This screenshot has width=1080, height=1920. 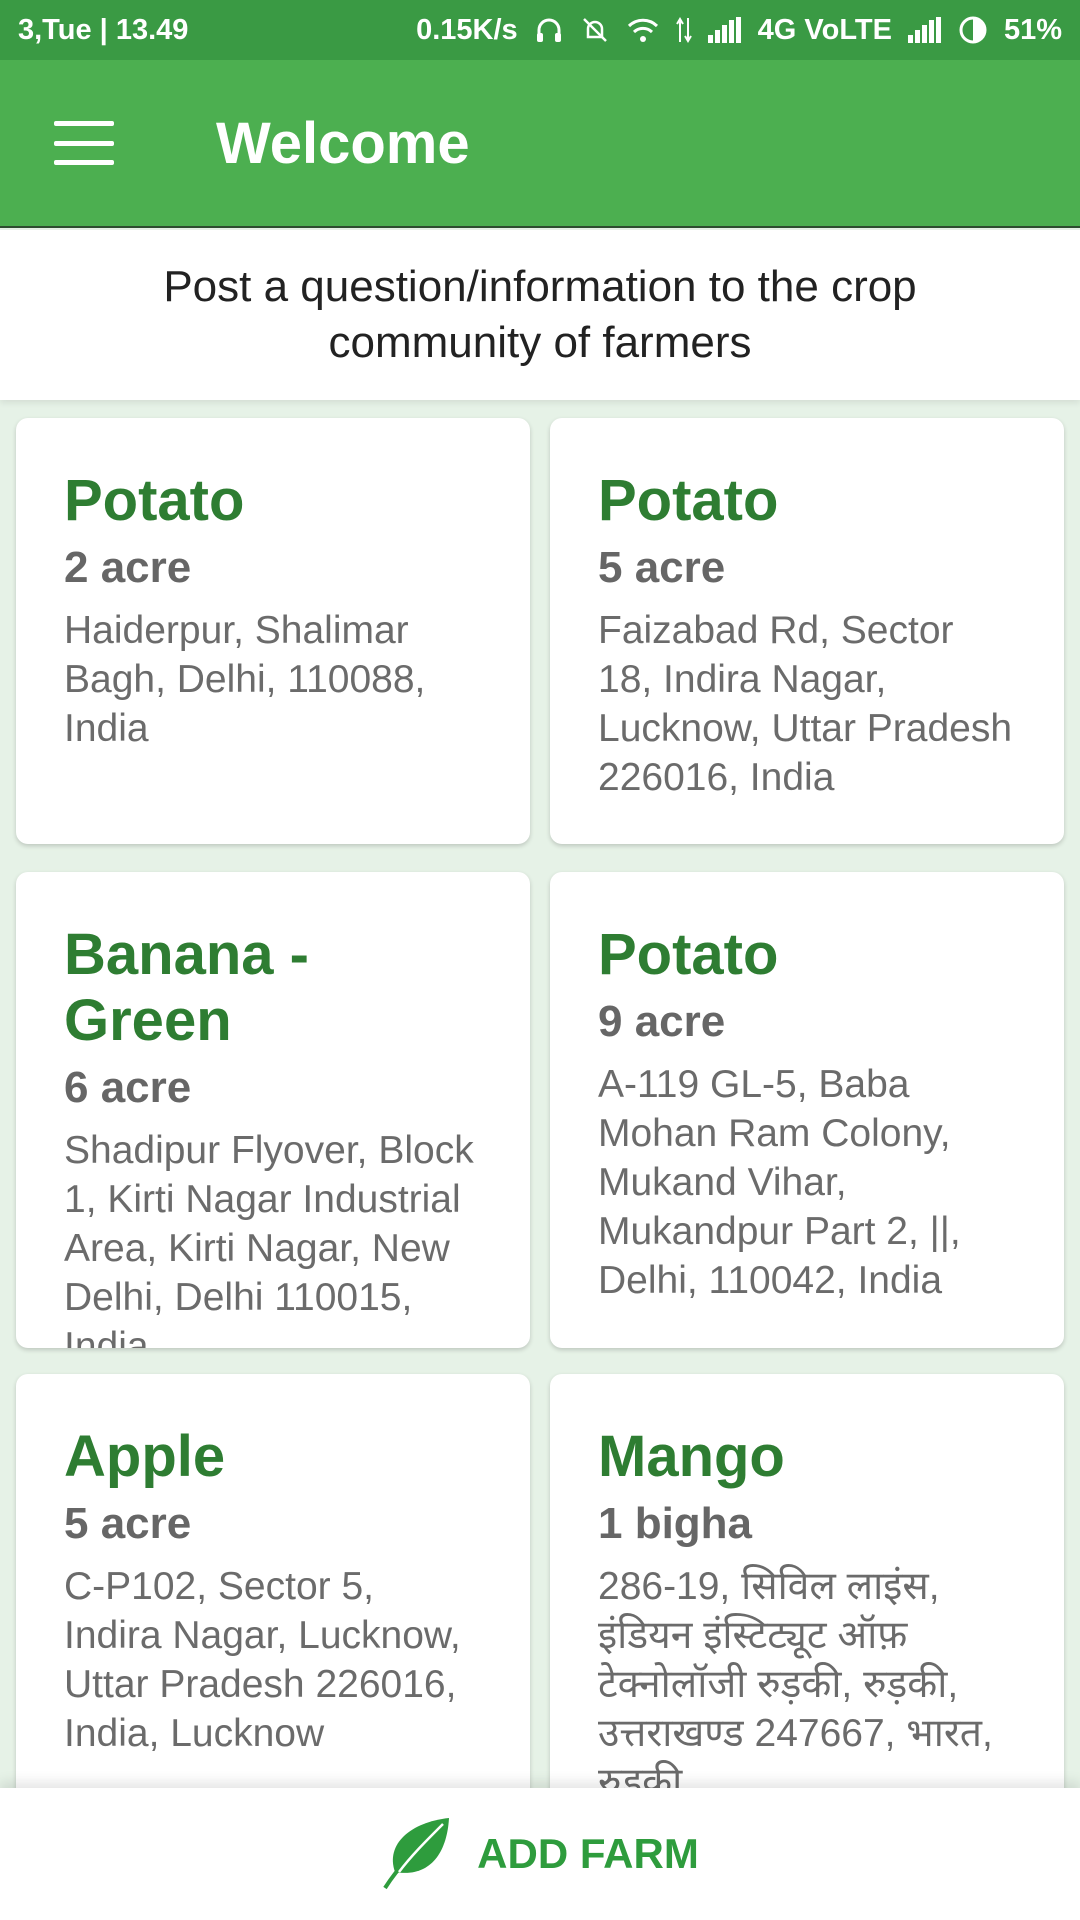 What do you see at coordinates (84, 143) in the screenshot?
I see `hamburger-menu-icon` at bounding box center [84, 143].